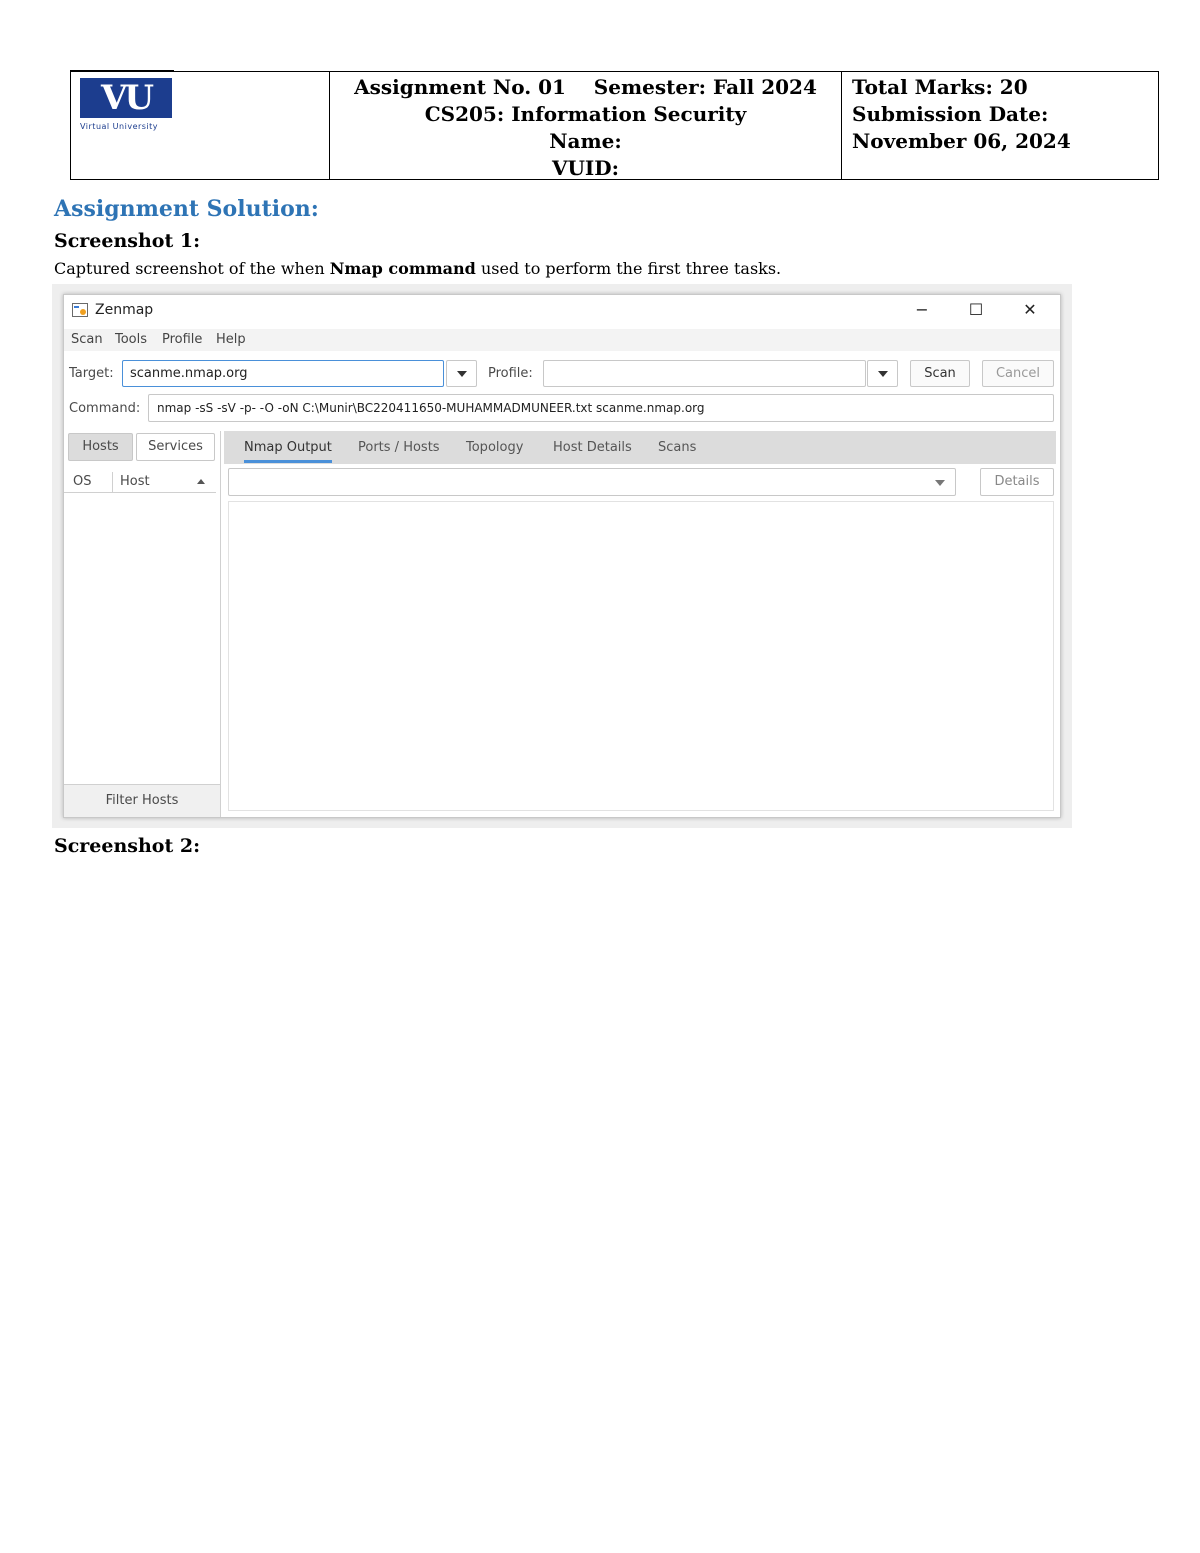 The image size is (1200, 1553). I want to click on title-bar: Zenmap − ☐ ✕, so click(562, 310).